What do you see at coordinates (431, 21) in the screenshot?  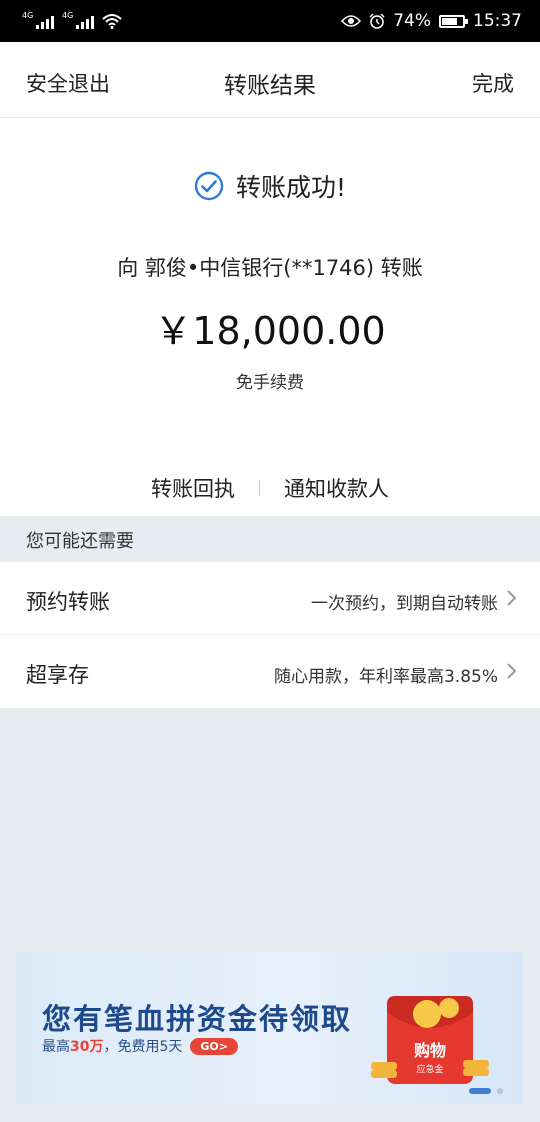 I see `status-right: 74% 15:37` at bounding box center [431, 21].